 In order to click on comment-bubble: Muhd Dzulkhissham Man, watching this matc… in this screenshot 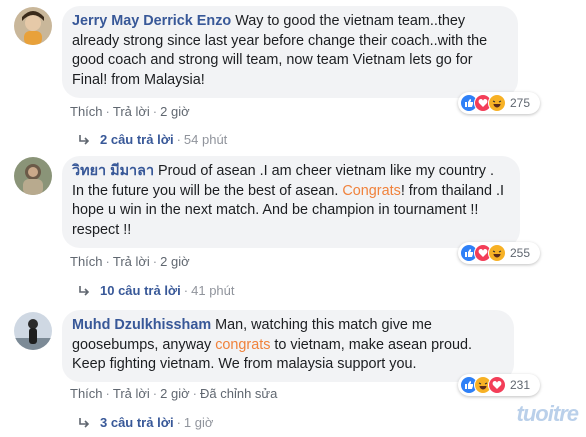, I will do `click(288, 346)`.